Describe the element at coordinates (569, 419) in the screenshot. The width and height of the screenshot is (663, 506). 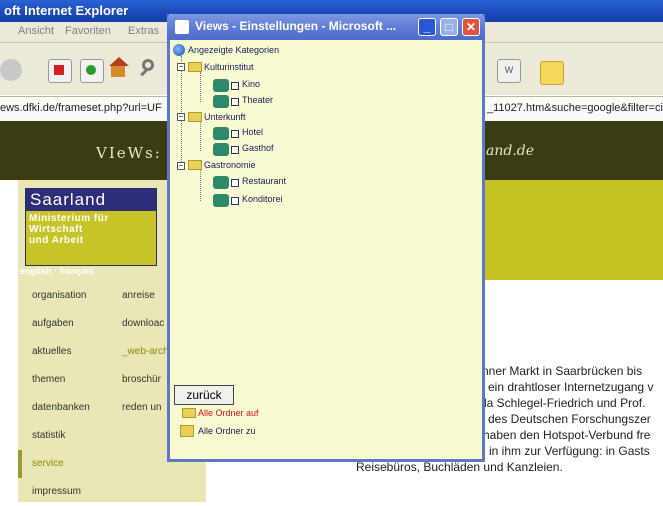
I see `body-line-4: des Deutschen Forschungszer` at that location.